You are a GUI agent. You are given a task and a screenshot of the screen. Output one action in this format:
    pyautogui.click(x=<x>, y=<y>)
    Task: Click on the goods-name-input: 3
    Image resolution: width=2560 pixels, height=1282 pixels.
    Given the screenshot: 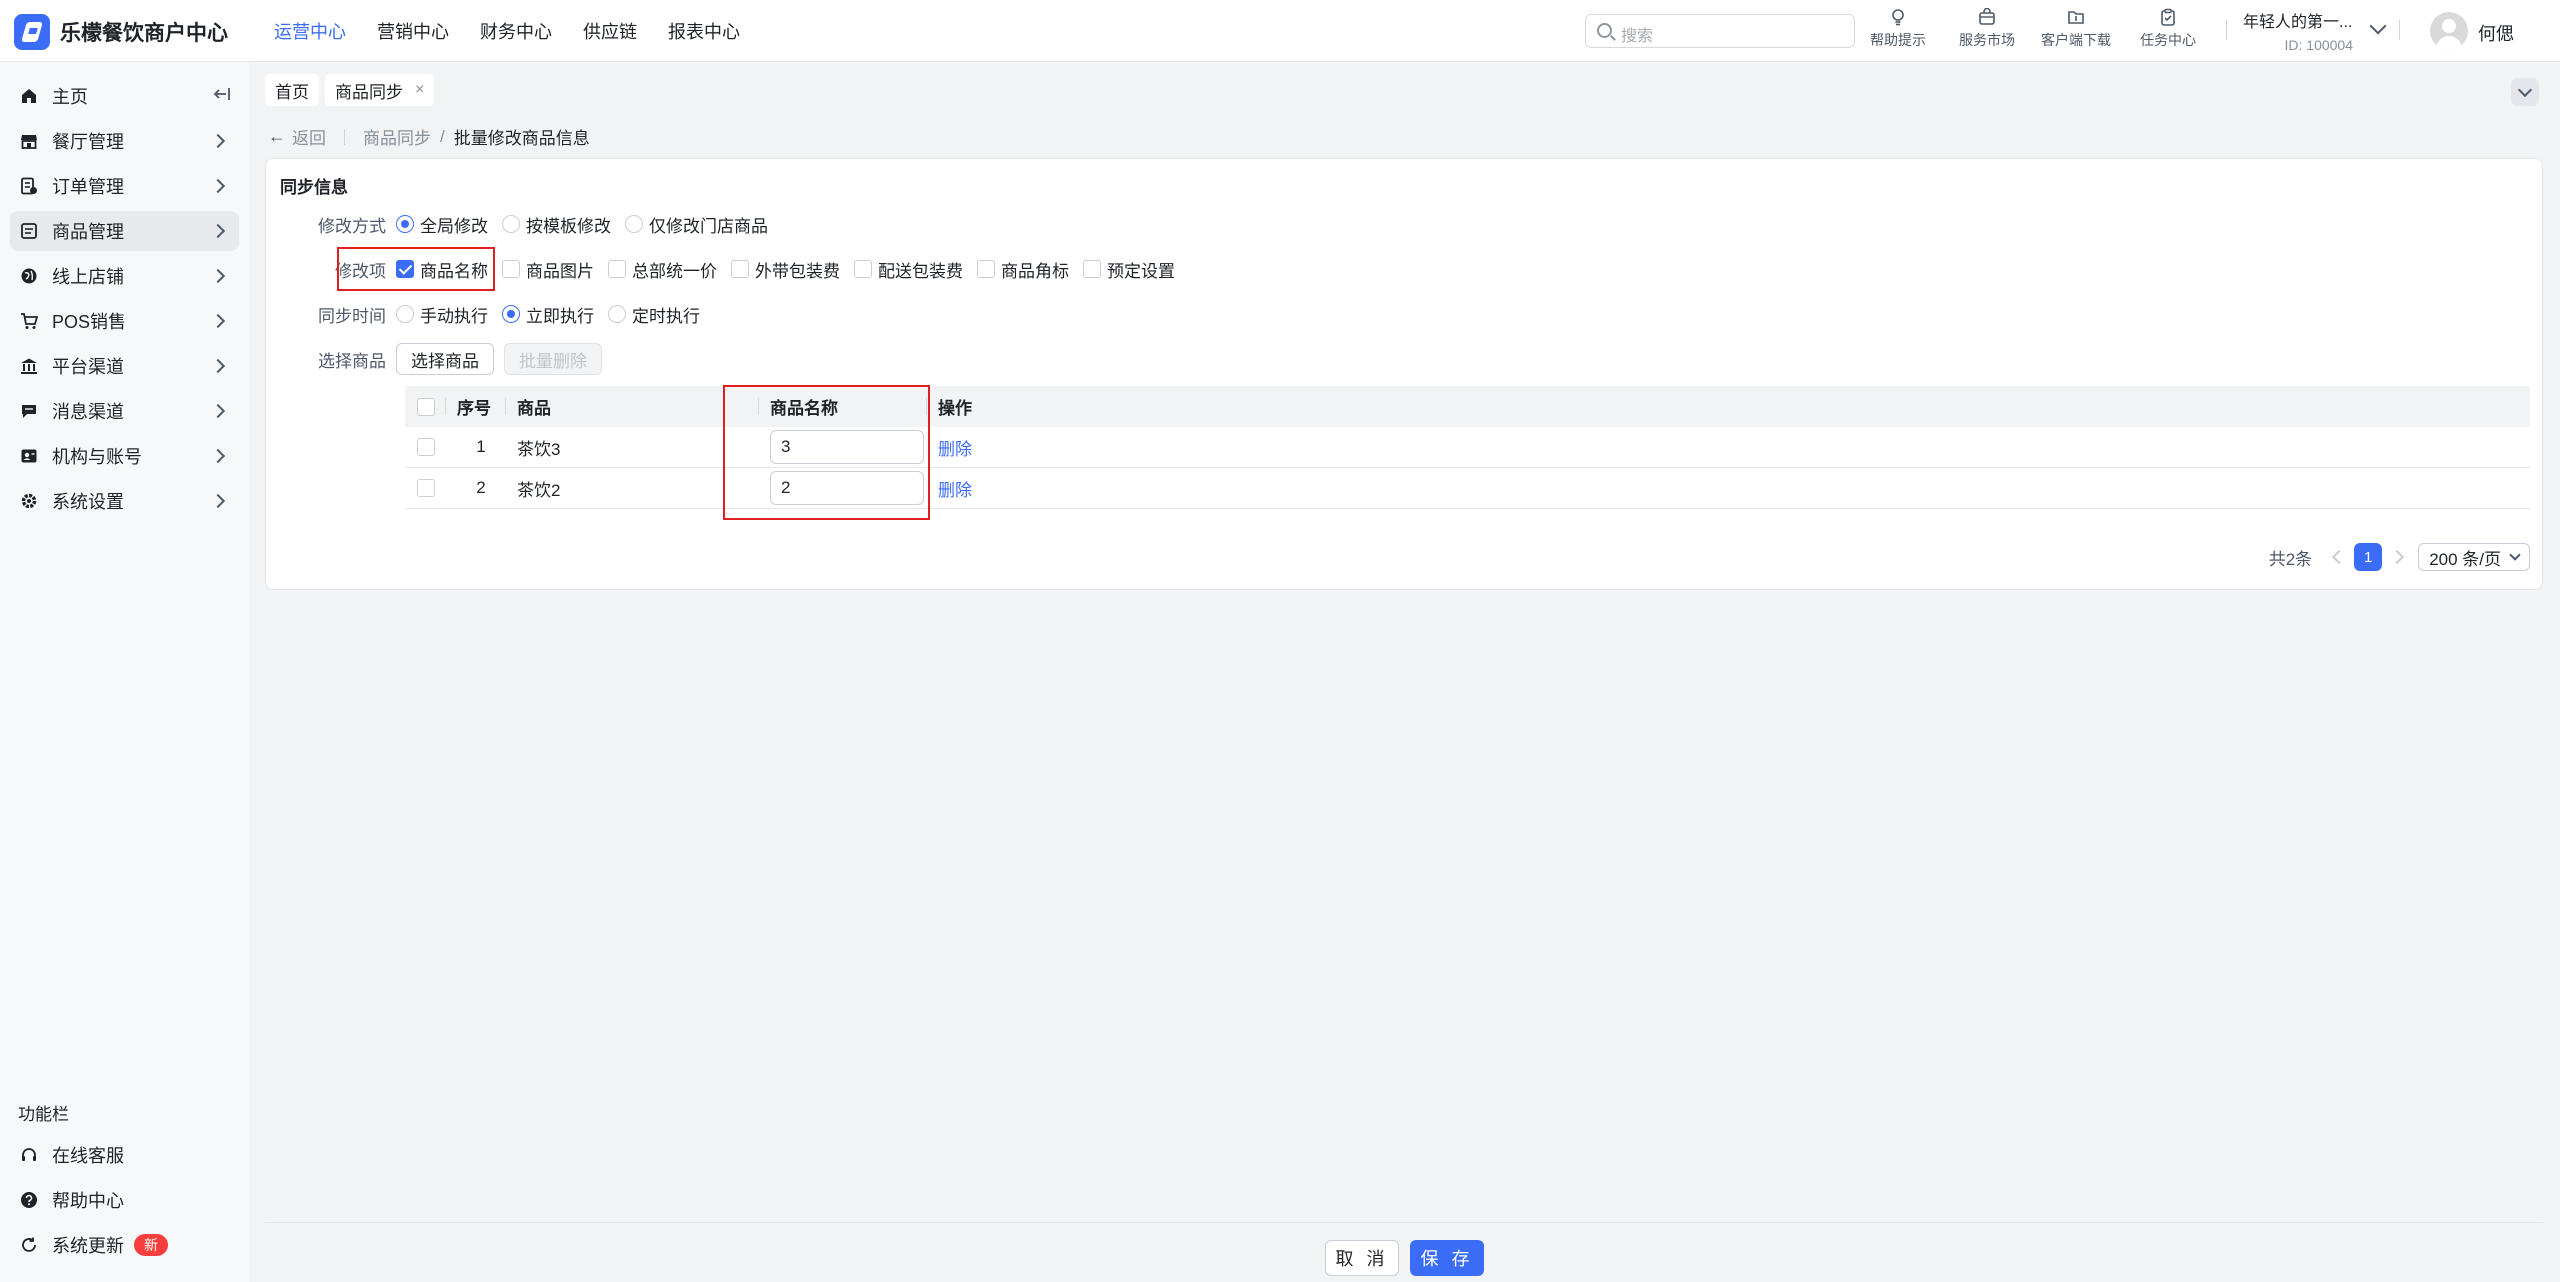 What is the action you would take?
    pyautogui.click(x=847, y=447)
    